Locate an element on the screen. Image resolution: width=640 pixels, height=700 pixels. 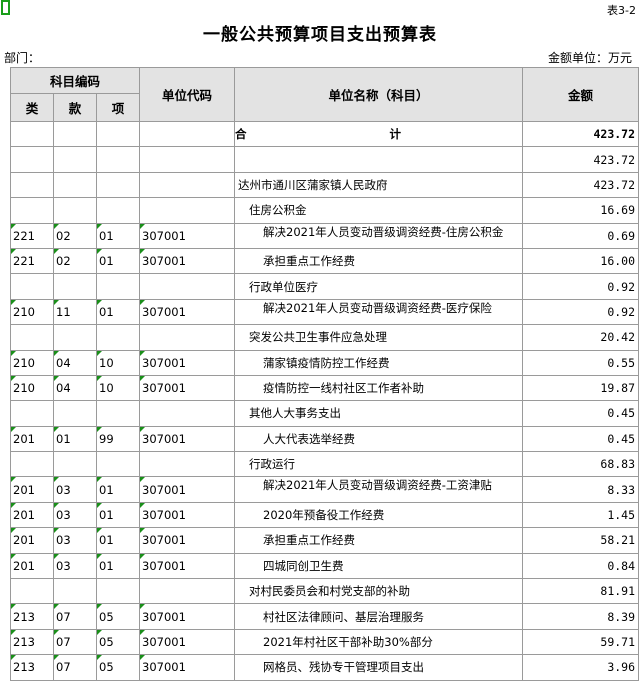
cell-amount: 3.96 is located at coordinates (581, 667).